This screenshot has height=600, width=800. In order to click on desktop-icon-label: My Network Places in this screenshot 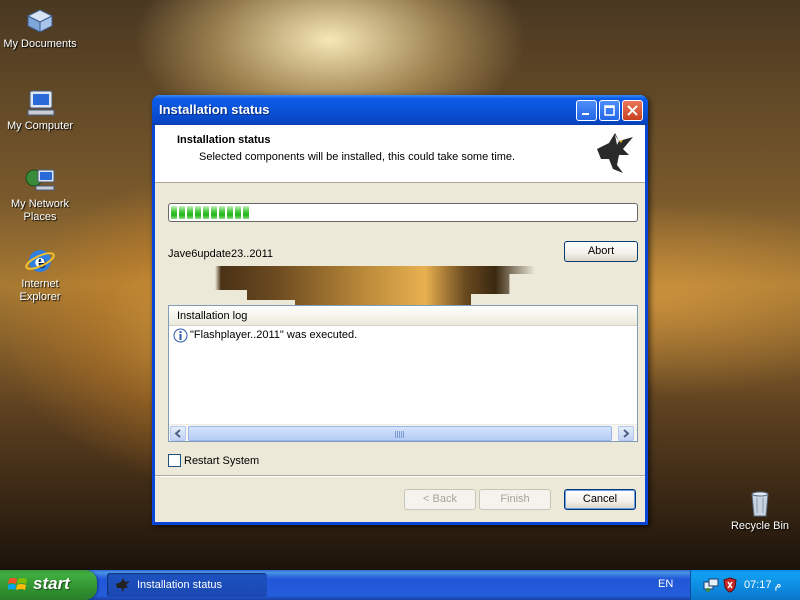, I will do `click(40, 210)`.